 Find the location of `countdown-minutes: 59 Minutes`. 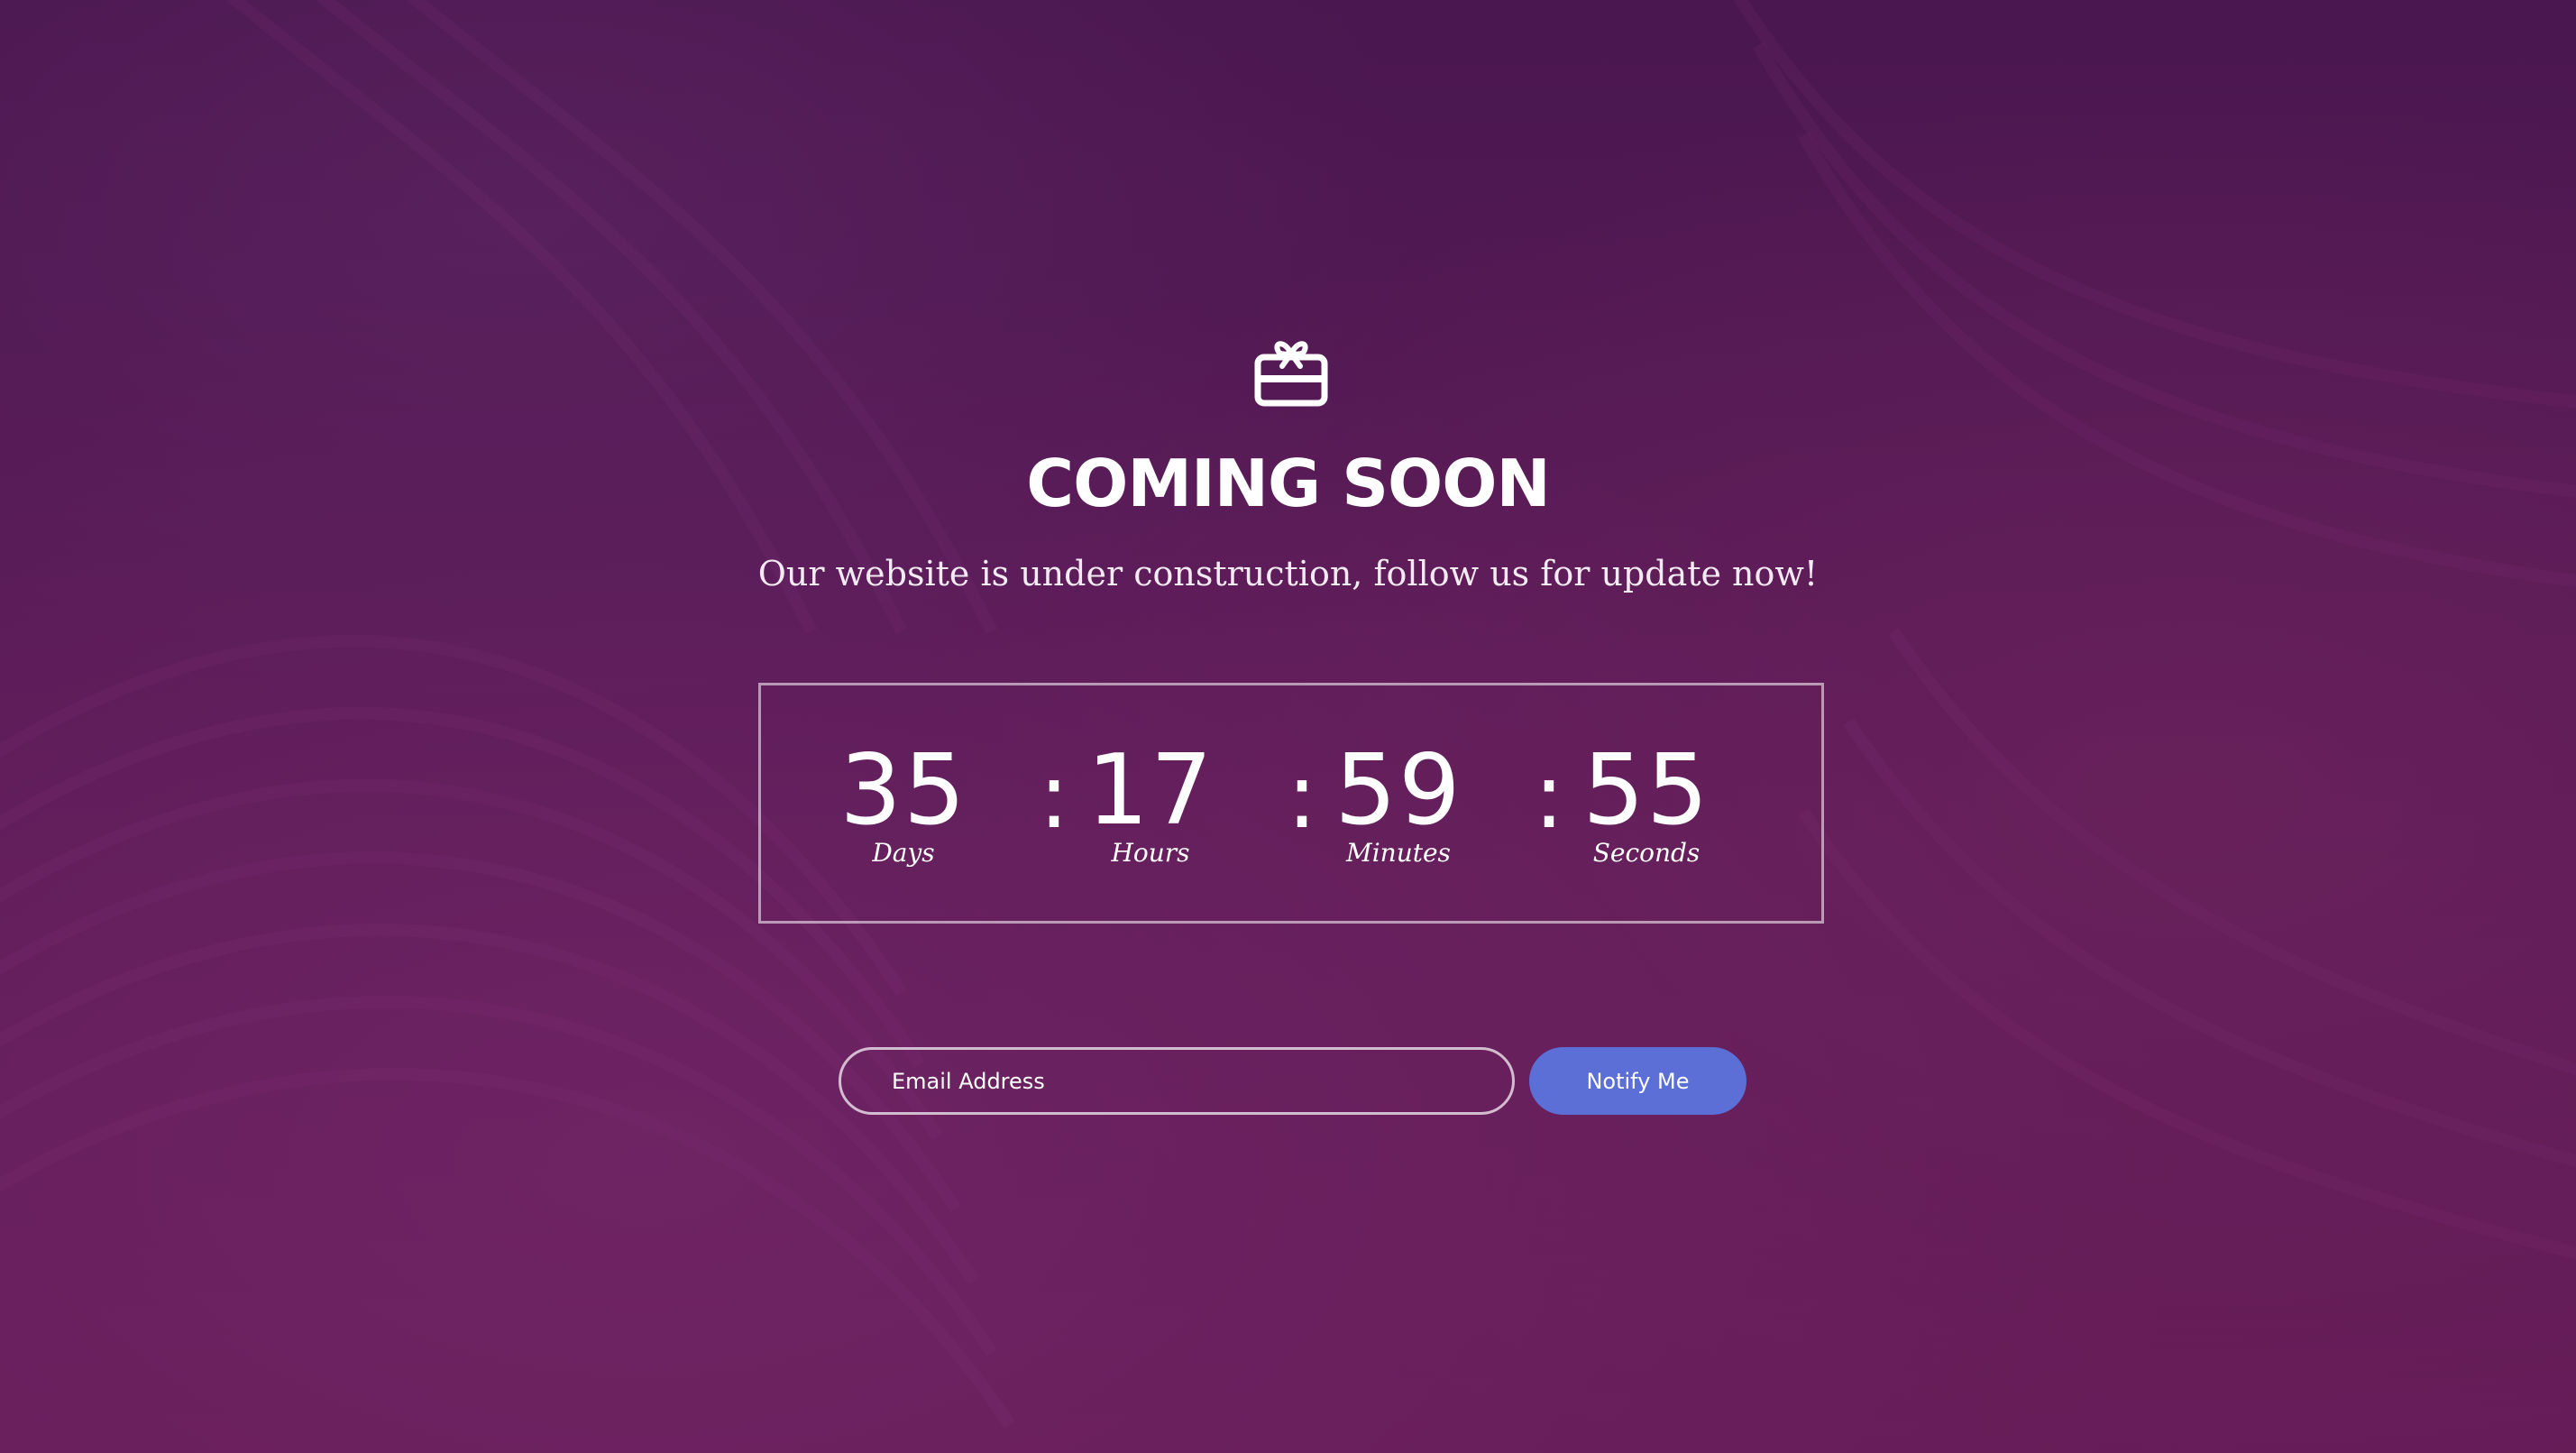

countdown-minutes: 59 Minutes is located at coordinates (1398, 805).